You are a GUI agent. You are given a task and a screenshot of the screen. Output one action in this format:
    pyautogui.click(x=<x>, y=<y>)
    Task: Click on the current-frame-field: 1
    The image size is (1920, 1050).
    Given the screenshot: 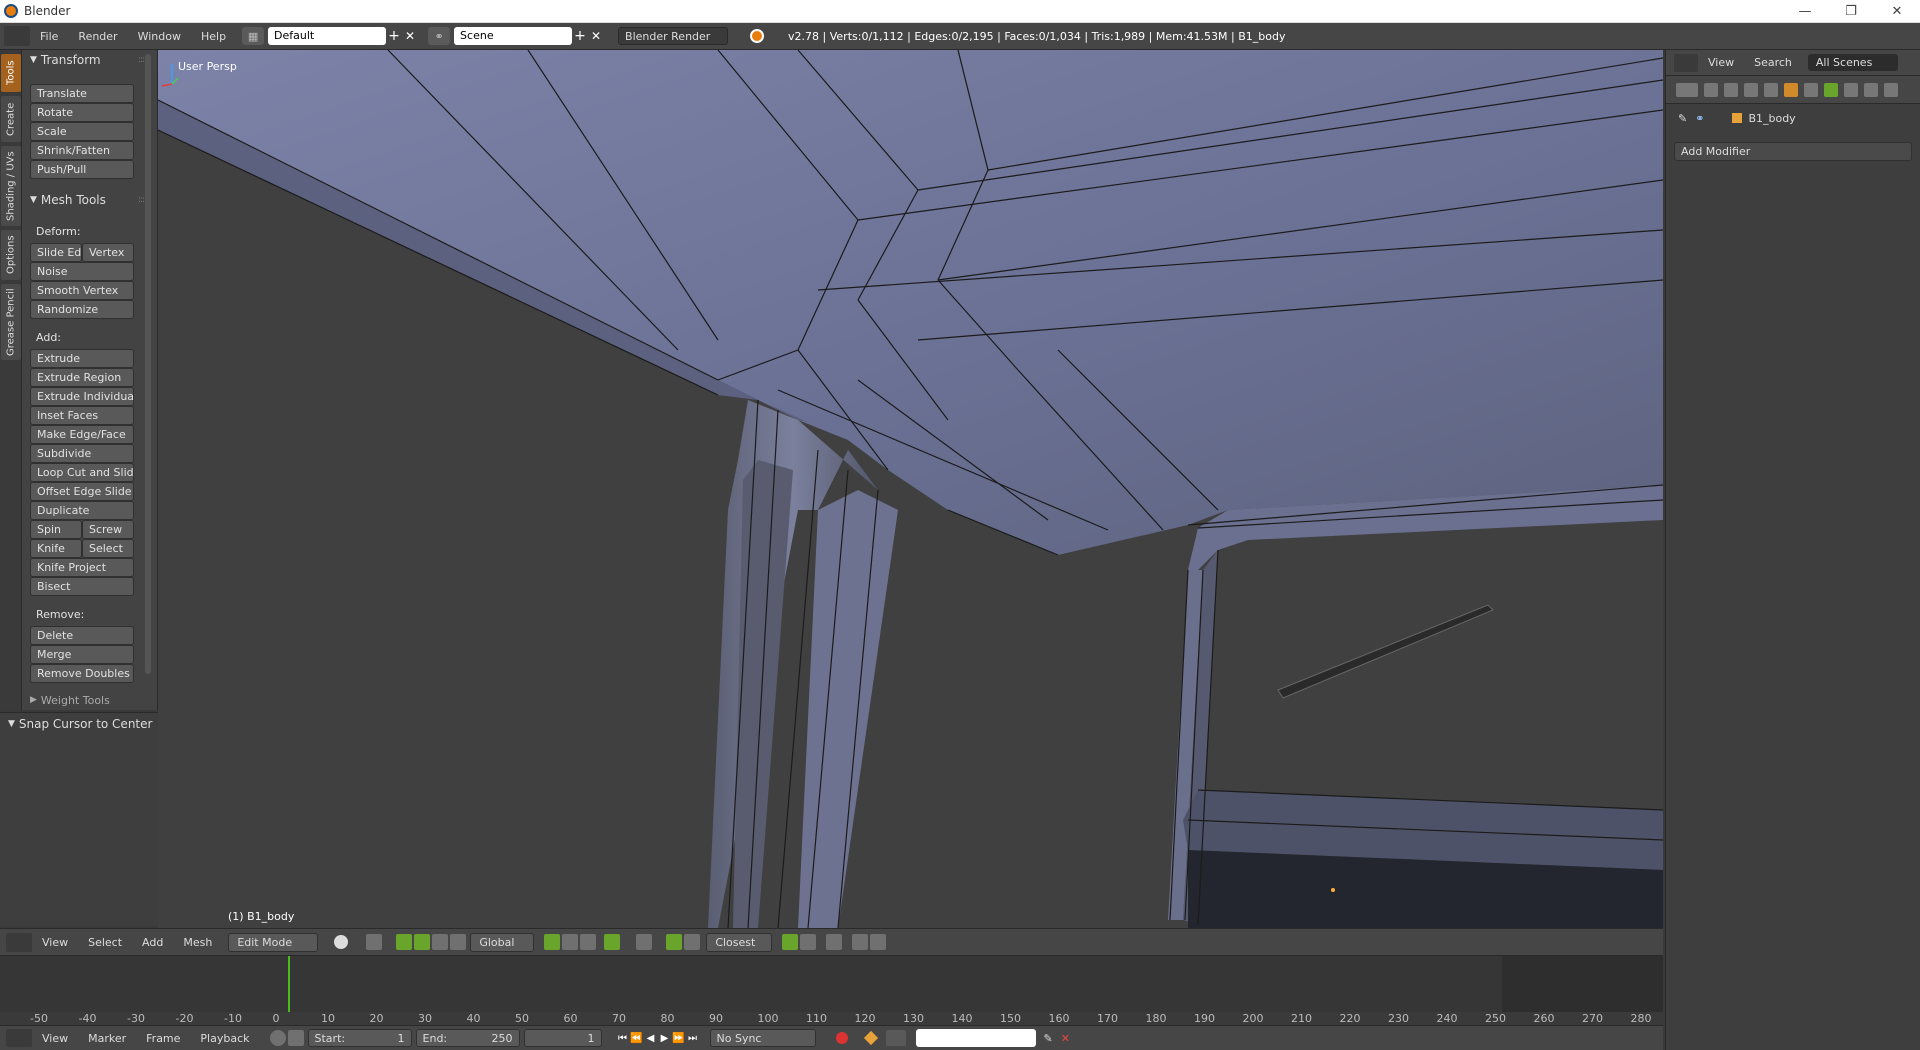 What is the action you would take?
    pyautogui.click(x=562, y=1038)
    